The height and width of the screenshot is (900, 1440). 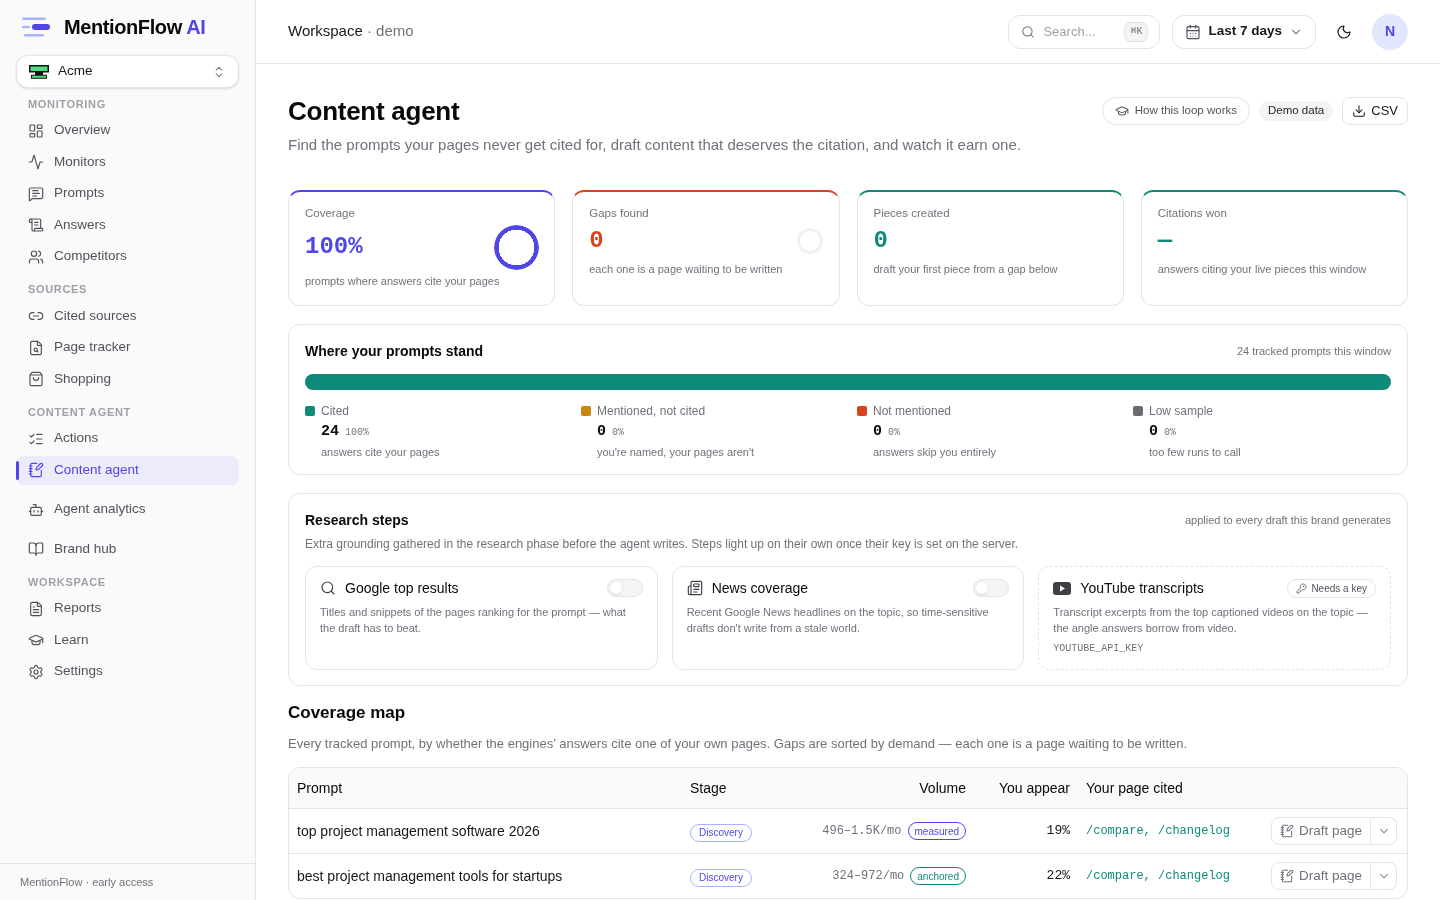 I want to click on file-search-icon, so click(x=36, y=347).